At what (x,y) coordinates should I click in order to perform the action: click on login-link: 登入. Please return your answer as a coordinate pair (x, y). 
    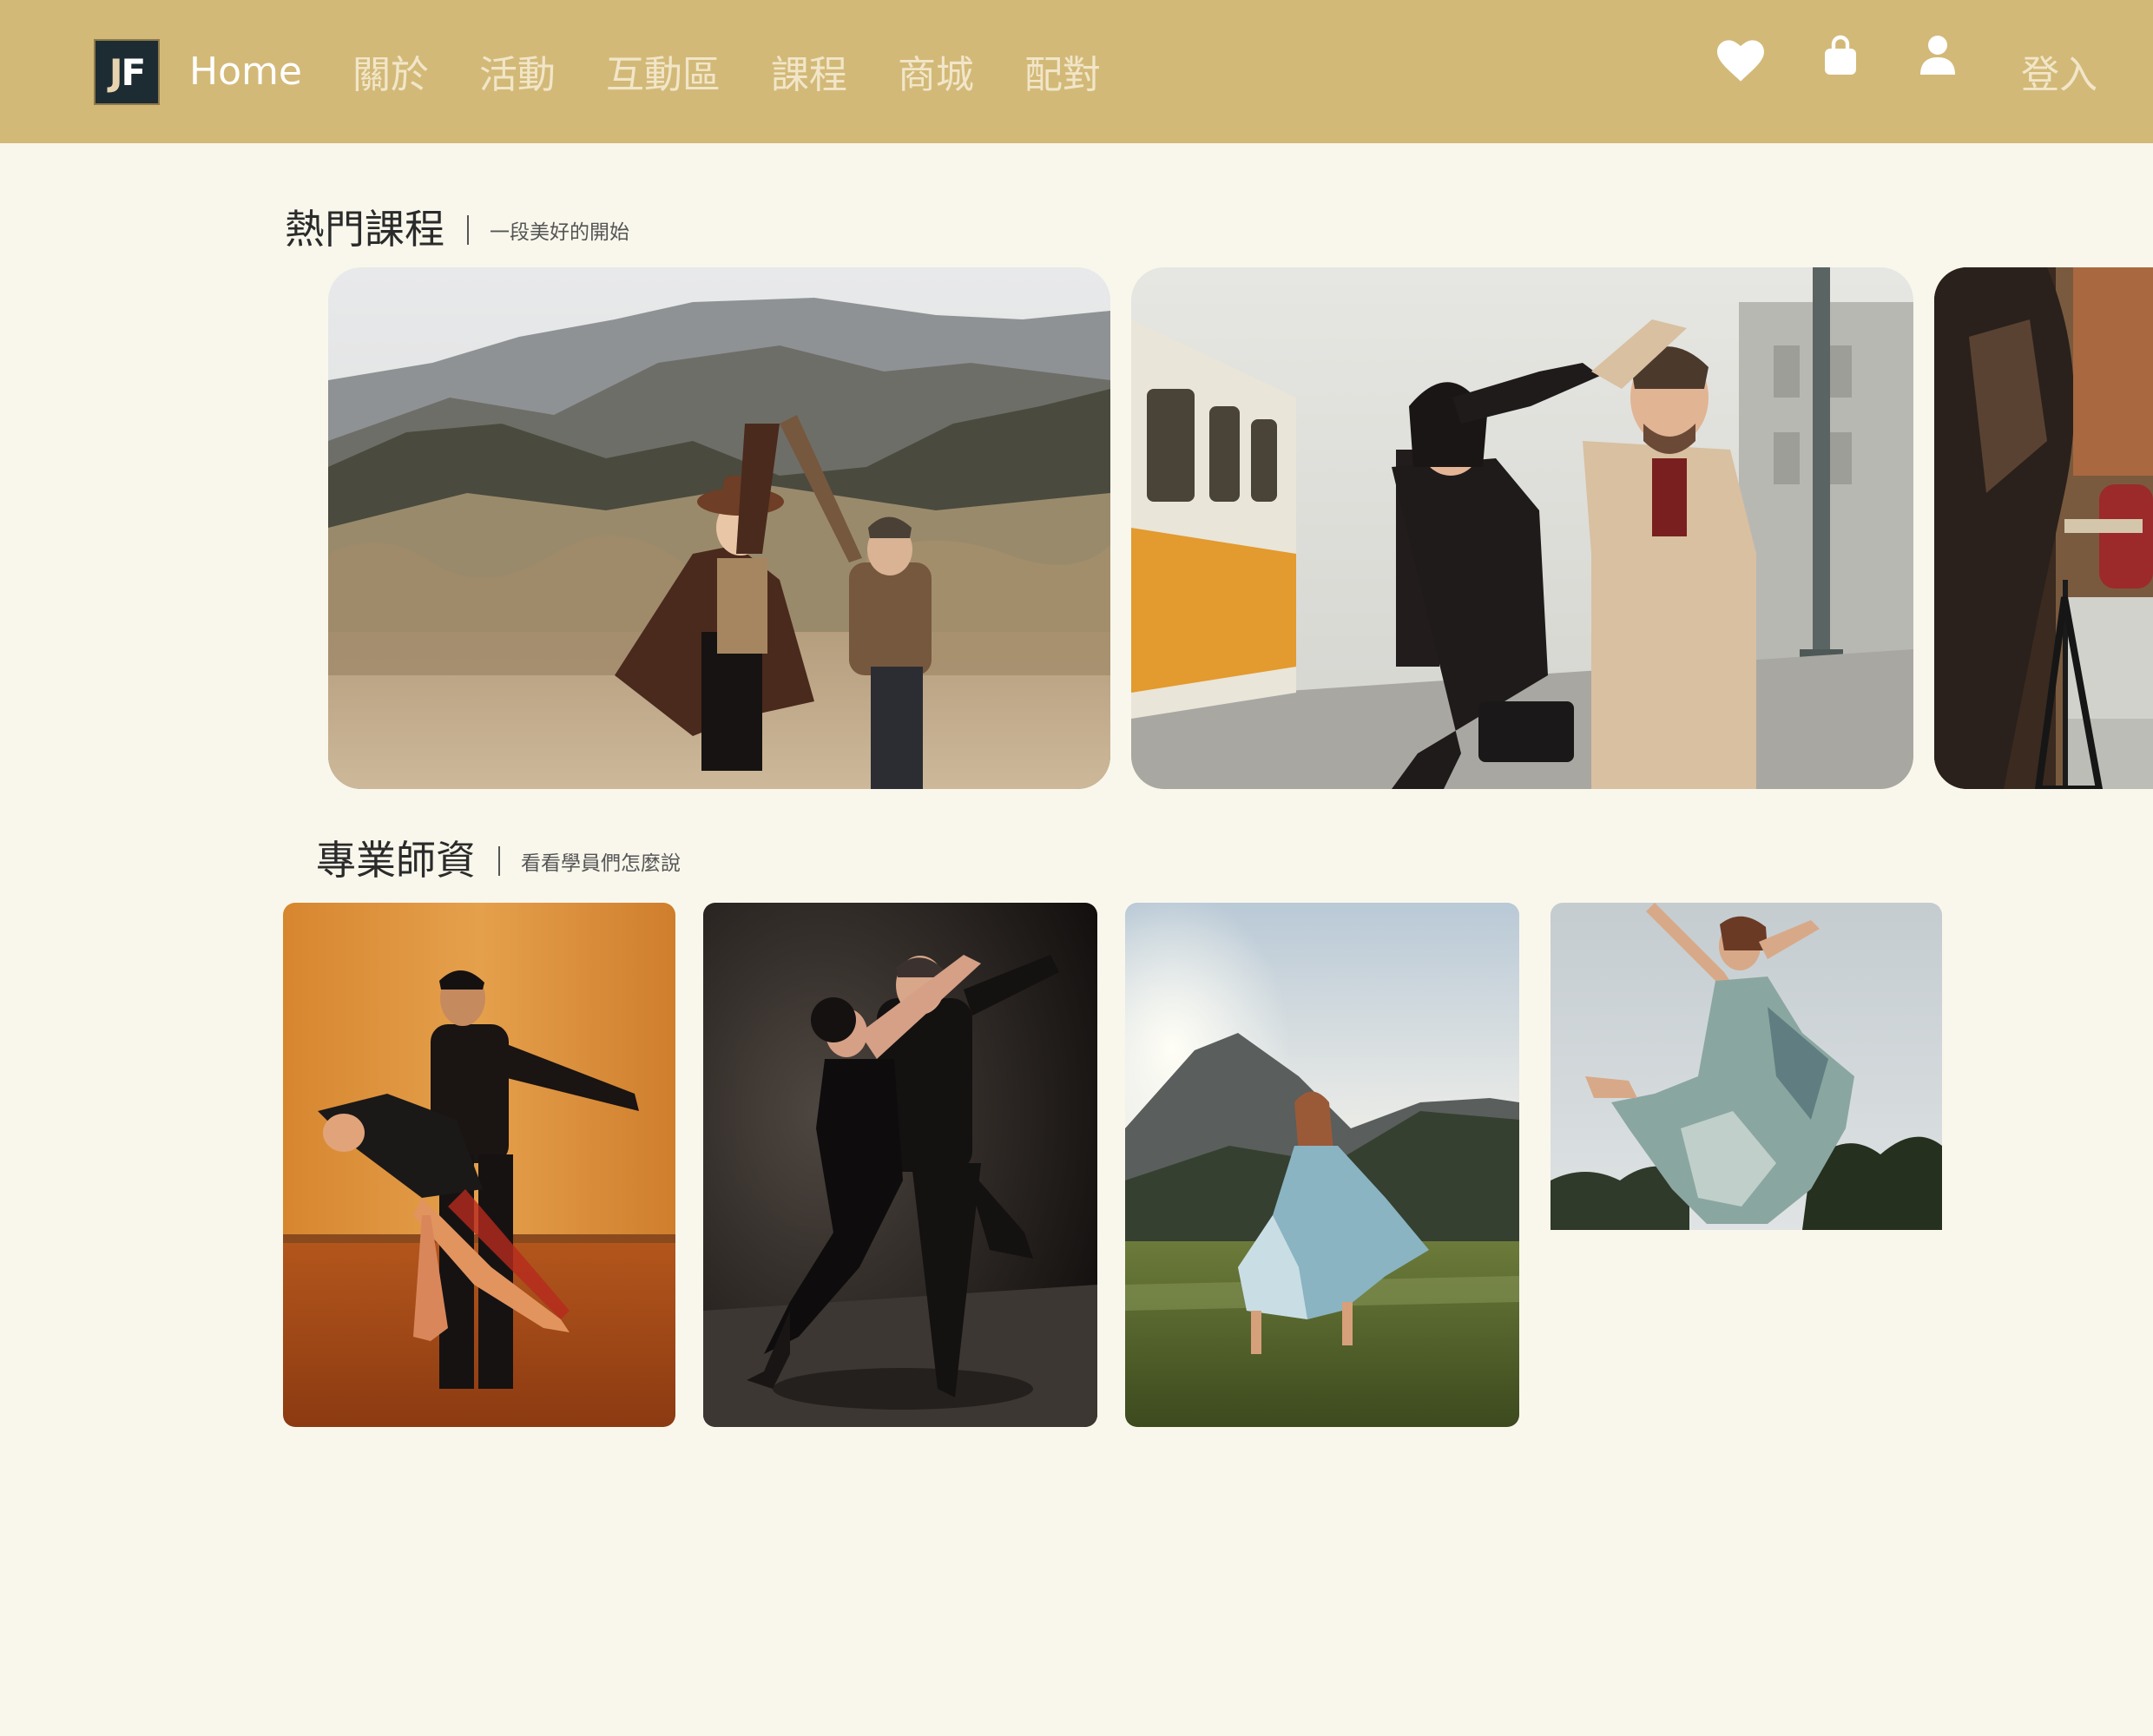
    Looking at the image, I should click on (2059, 71).